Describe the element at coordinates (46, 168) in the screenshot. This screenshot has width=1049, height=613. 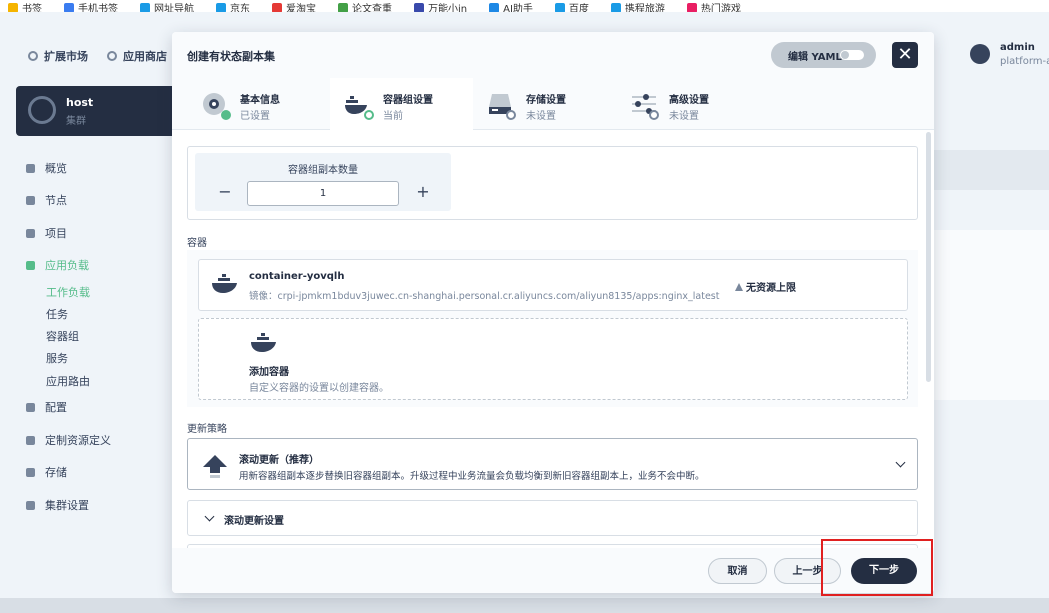
I see `sidebar-item-overview: 概览` at that location.